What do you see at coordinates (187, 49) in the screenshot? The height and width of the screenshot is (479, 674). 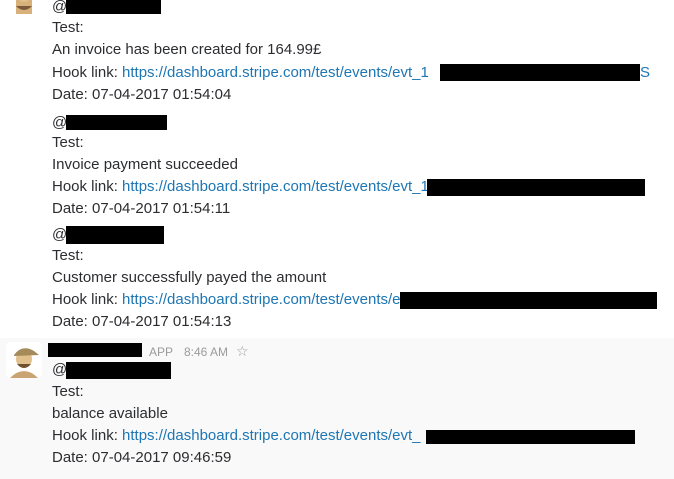 I see `message-body: An invoice has been created for 164.99£` at bounding box center [187, 49].